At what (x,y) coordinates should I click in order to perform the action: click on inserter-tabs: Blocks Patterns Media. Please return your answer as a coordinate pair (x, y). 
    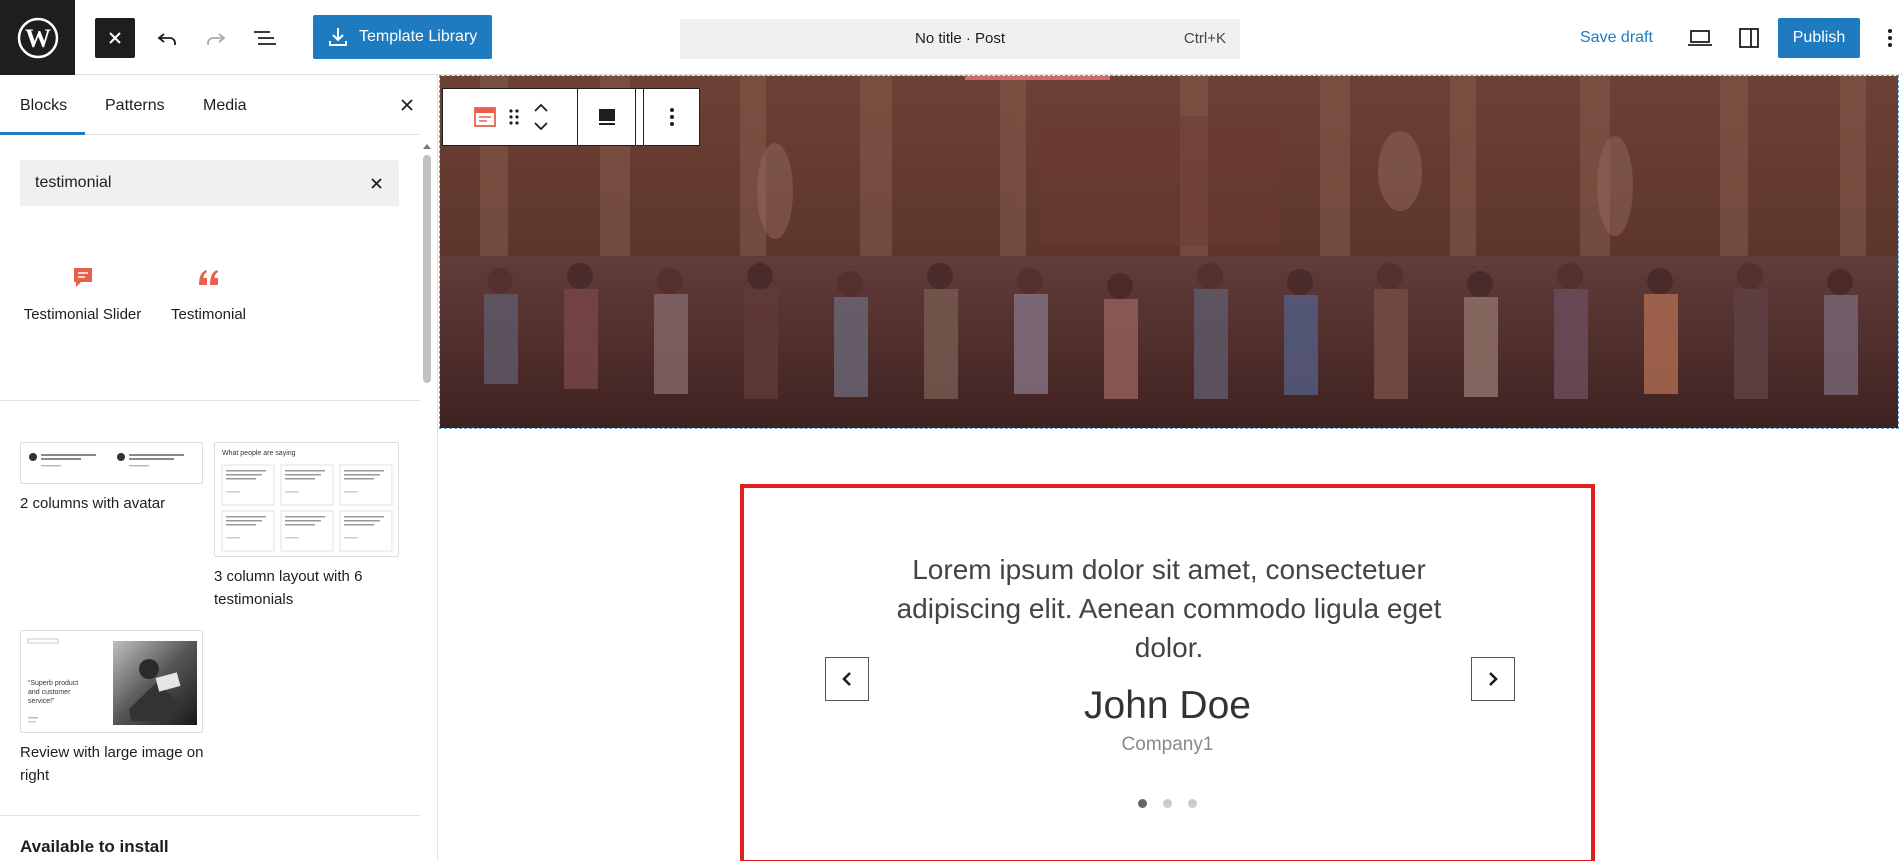
    Looking at the image, I should click on (210, 105).